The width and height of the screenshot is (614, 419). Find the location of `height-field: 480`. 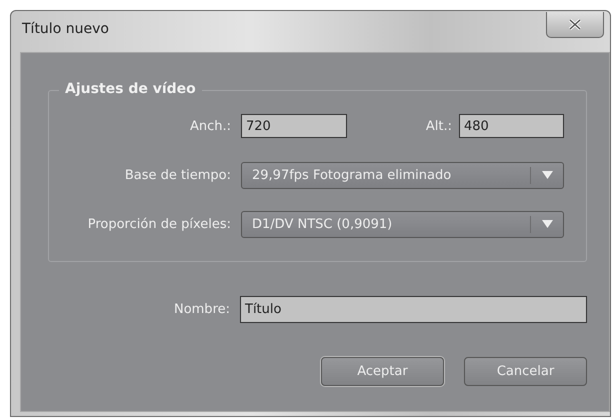

height-field: 480 is located at coordinates (511, 126).